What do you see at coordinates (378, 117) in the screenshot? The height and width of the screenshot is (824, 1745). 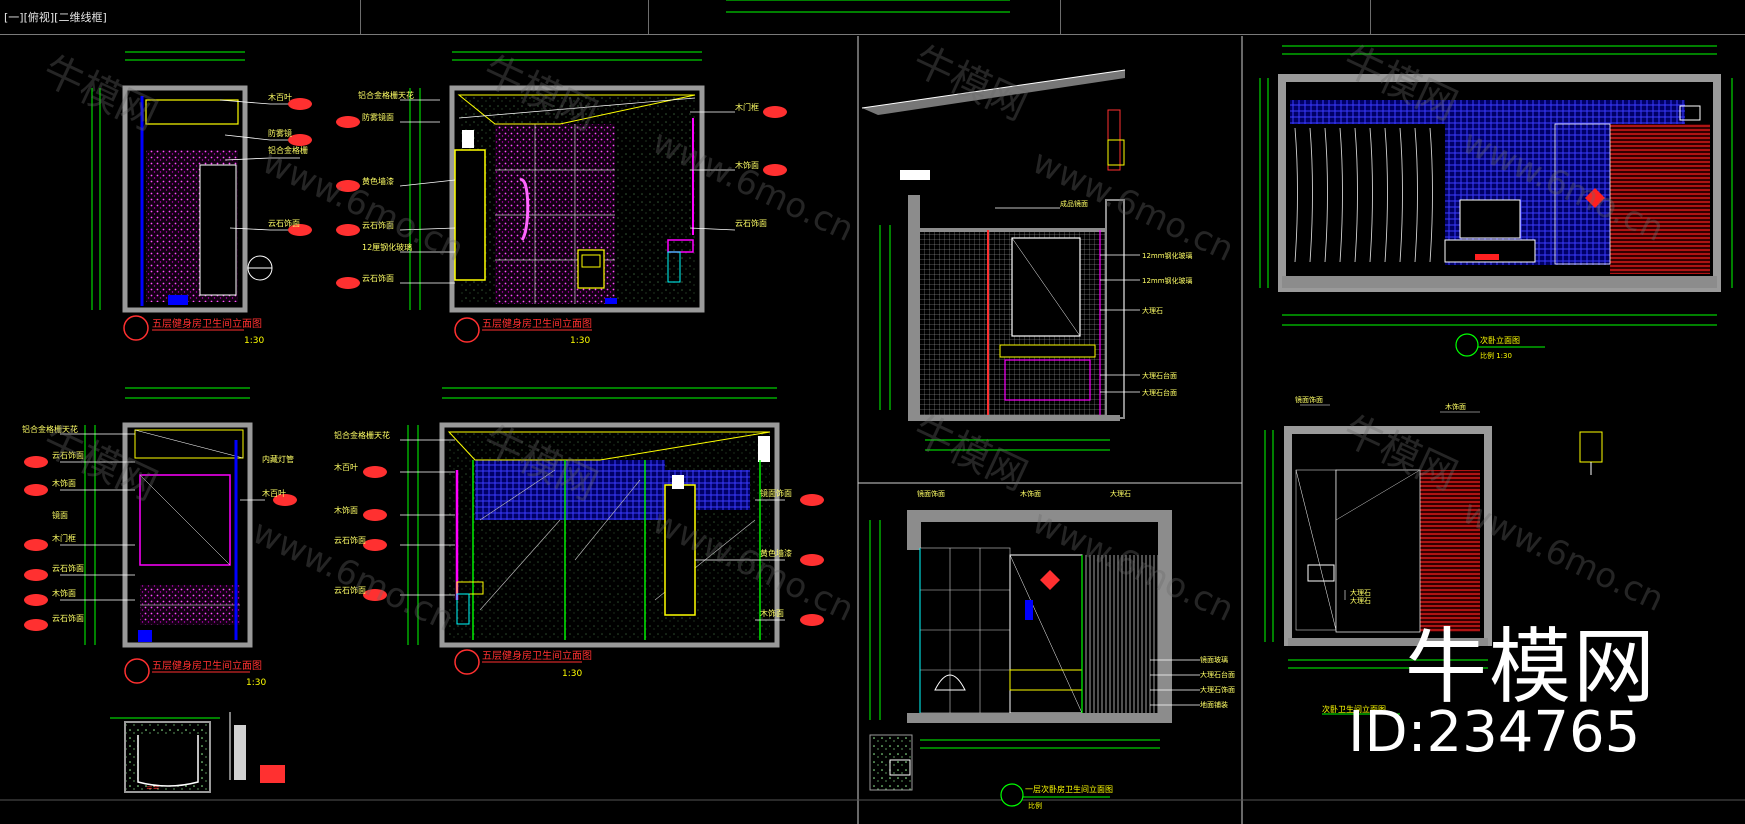 I see `svg-text: 防雾镜面` at bounding box center [378, 117].